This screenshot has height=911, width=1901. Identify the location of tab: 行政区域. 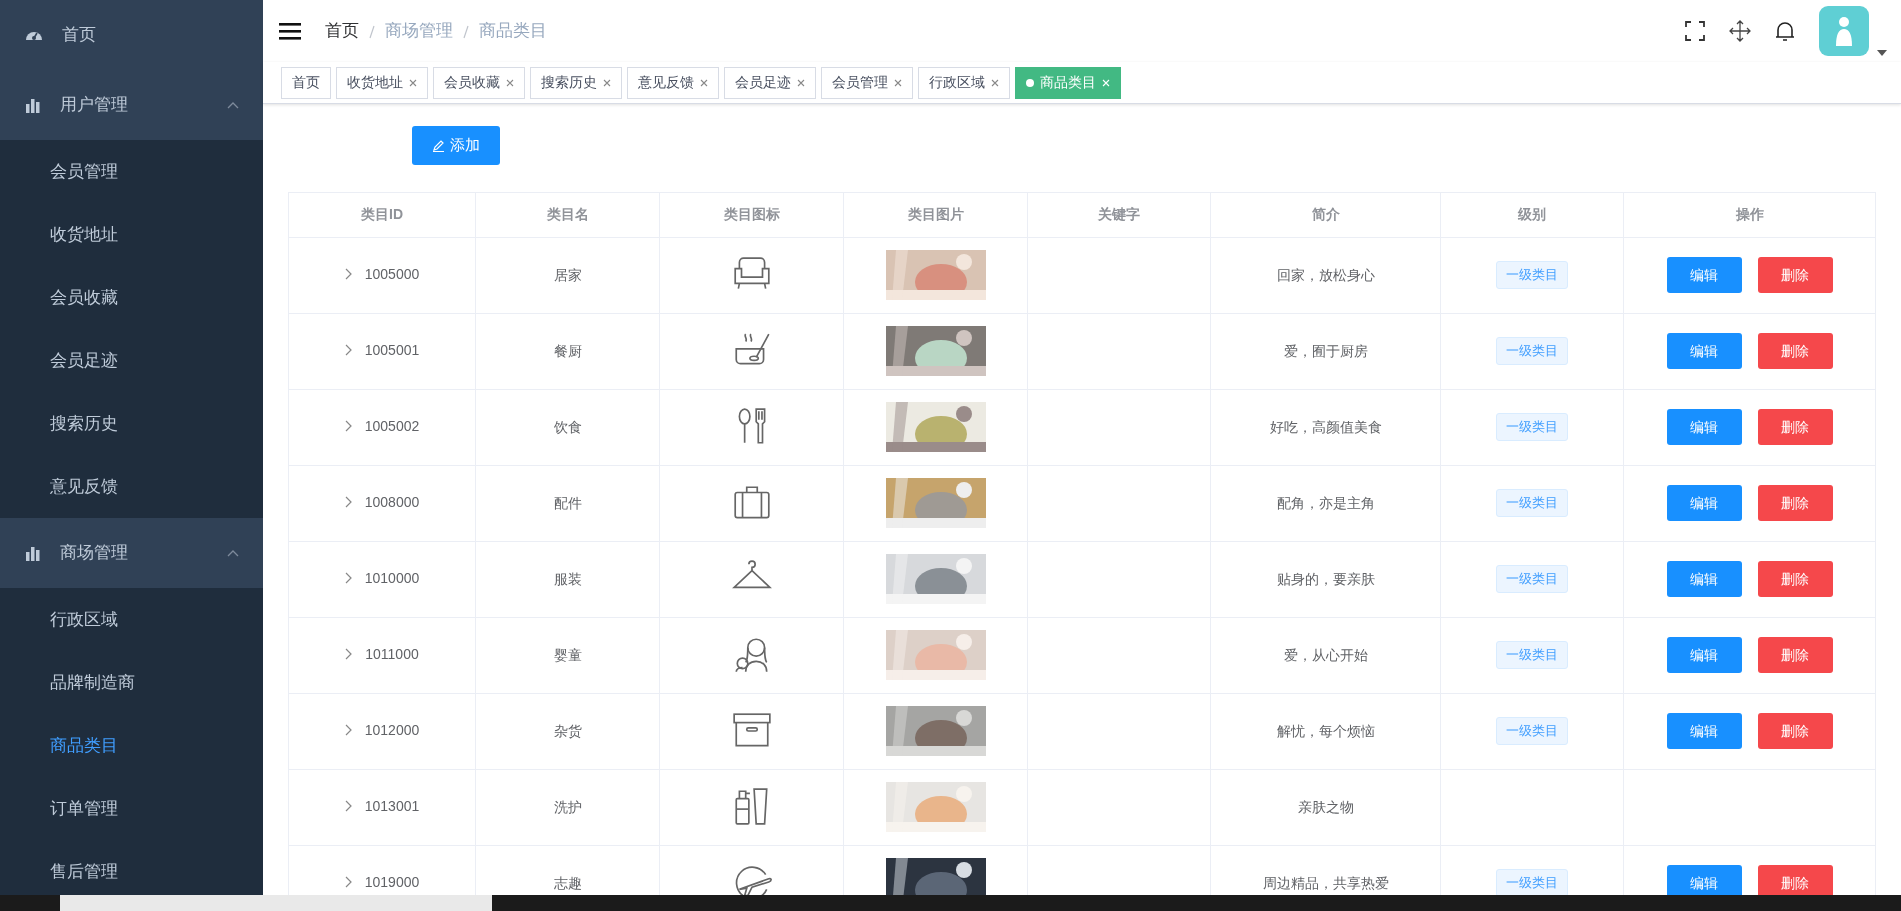
(964, 82).